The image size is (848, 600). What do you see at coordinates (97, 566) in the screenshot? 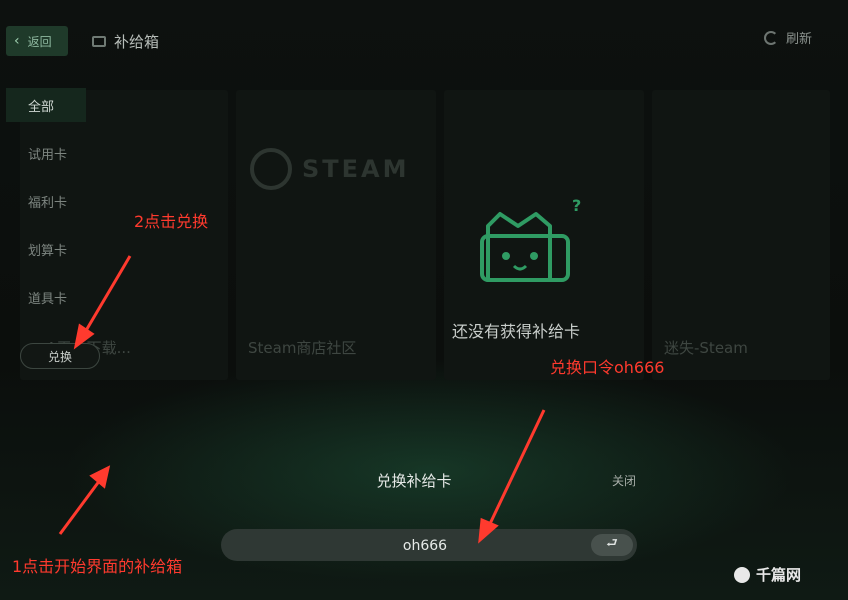
I see `annotation-step1: 1点击开始界面的补给箱` at bounding box center [97, 566].